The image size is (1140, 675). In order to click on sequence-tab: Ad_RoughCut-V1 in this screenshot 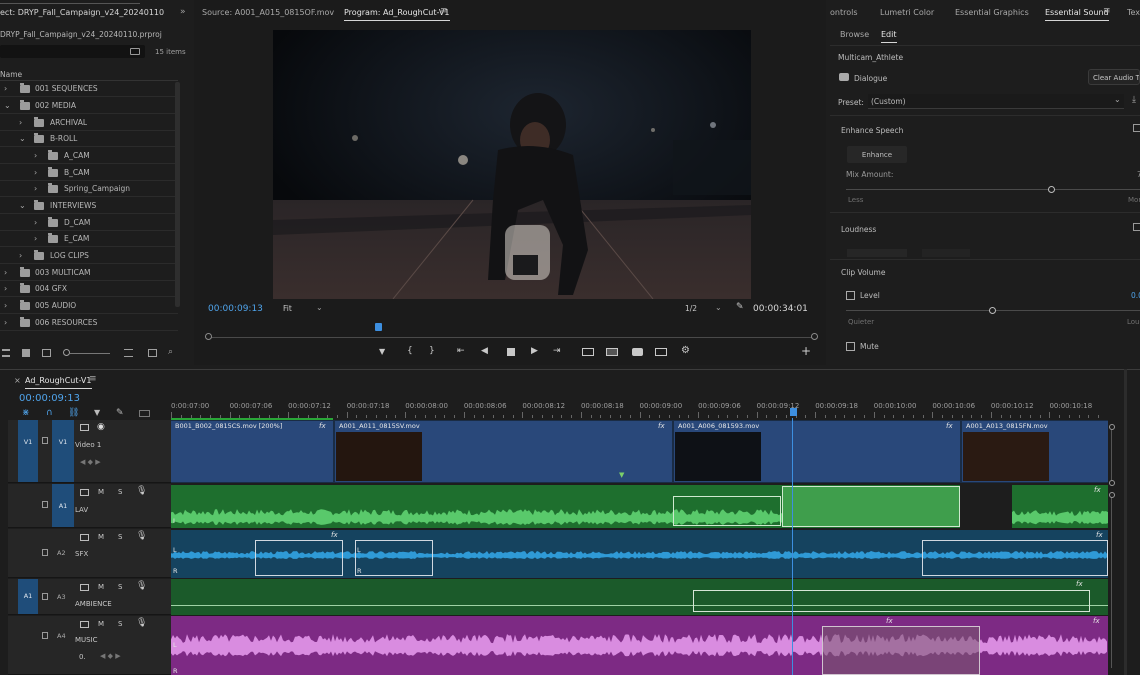, I will do `click(58, 382)`.